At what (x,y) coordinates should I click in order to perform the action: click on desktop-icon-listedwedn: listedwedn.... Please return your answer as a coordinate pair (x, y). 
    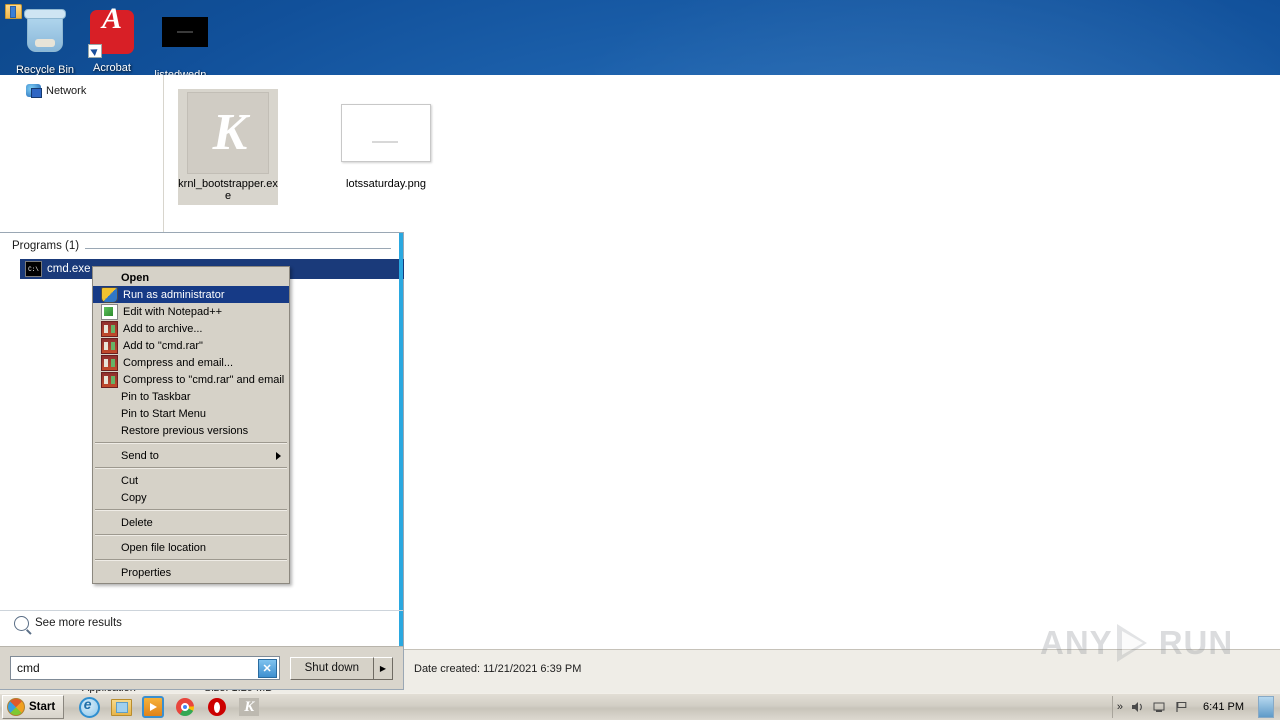
    Looking at the image, I should click on (185, 44).